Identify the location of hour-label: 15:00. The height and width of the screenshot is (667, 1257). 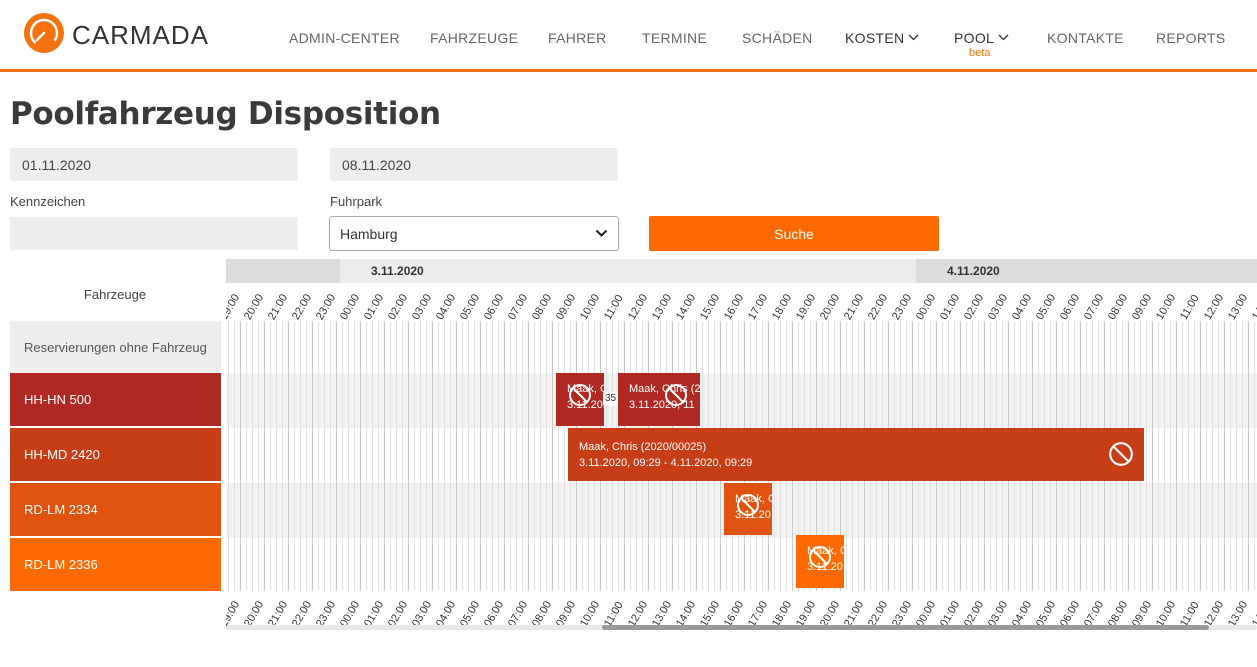
(710, 307).